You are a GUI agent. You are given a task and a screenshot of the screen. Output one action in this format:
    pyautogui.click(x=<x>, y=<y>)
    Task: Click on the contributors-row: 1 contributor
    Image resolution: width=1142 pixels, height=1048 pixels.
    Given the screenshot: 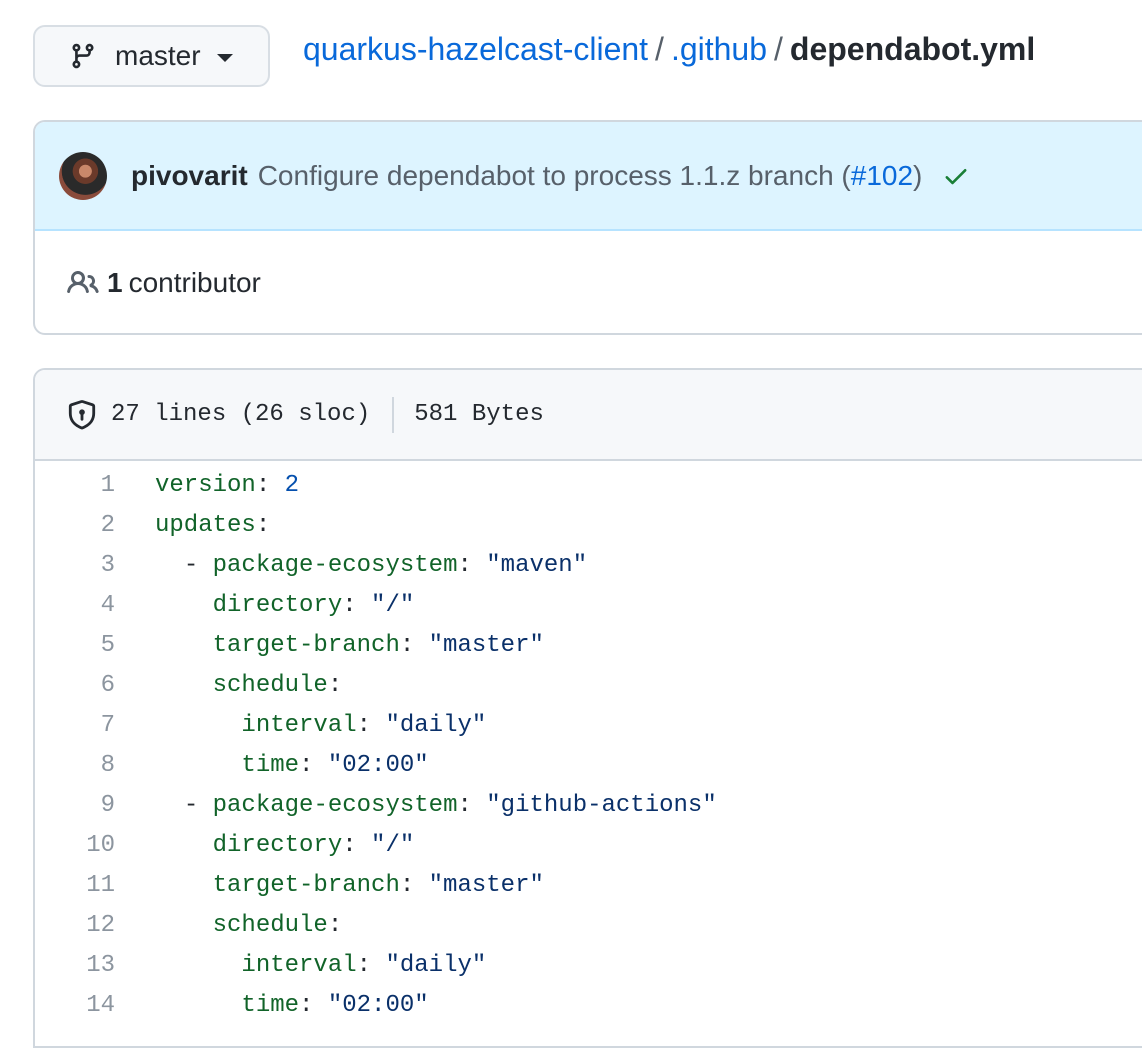 What is the action you would take?
    pyautogui.click(x=588, y=282)
    